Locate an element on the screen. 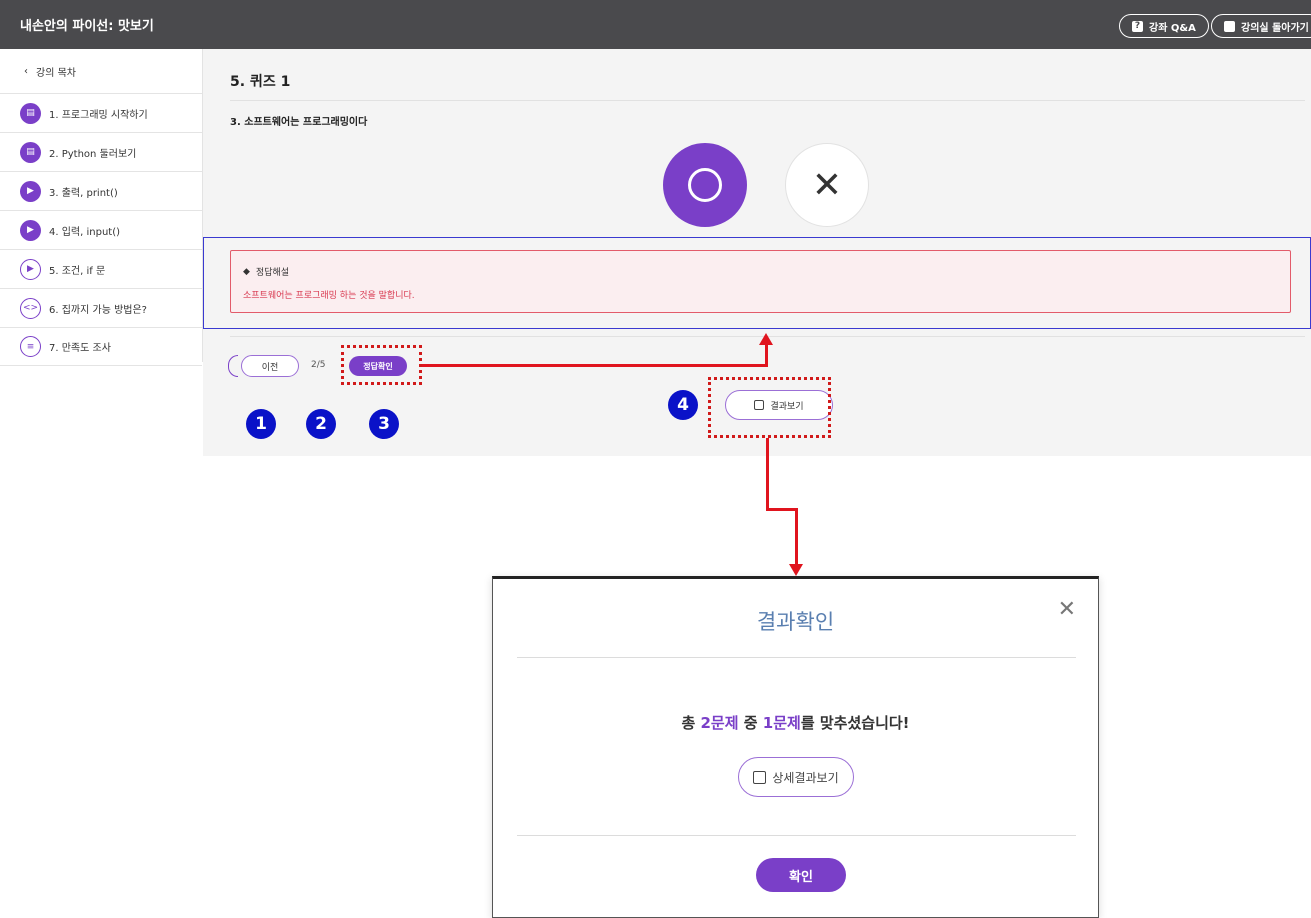  sidebar-item-label: 7. 만족도 조사 is located at coordinates (80, 348).